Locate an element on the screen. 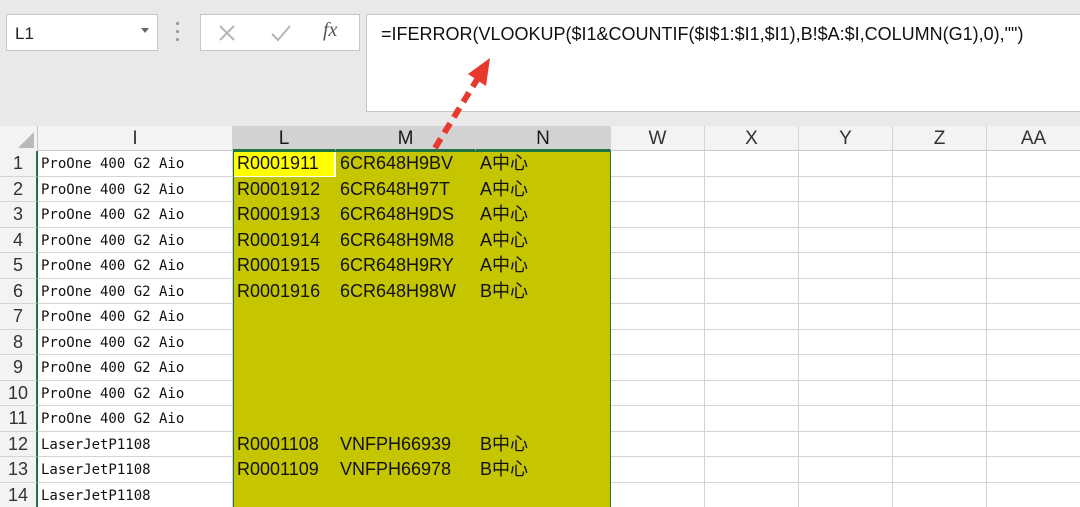 Image resolution: width=1080 pixels, height=507 pixels. cell-m: 6CR648H9BV is located at coordinates (406, 164).